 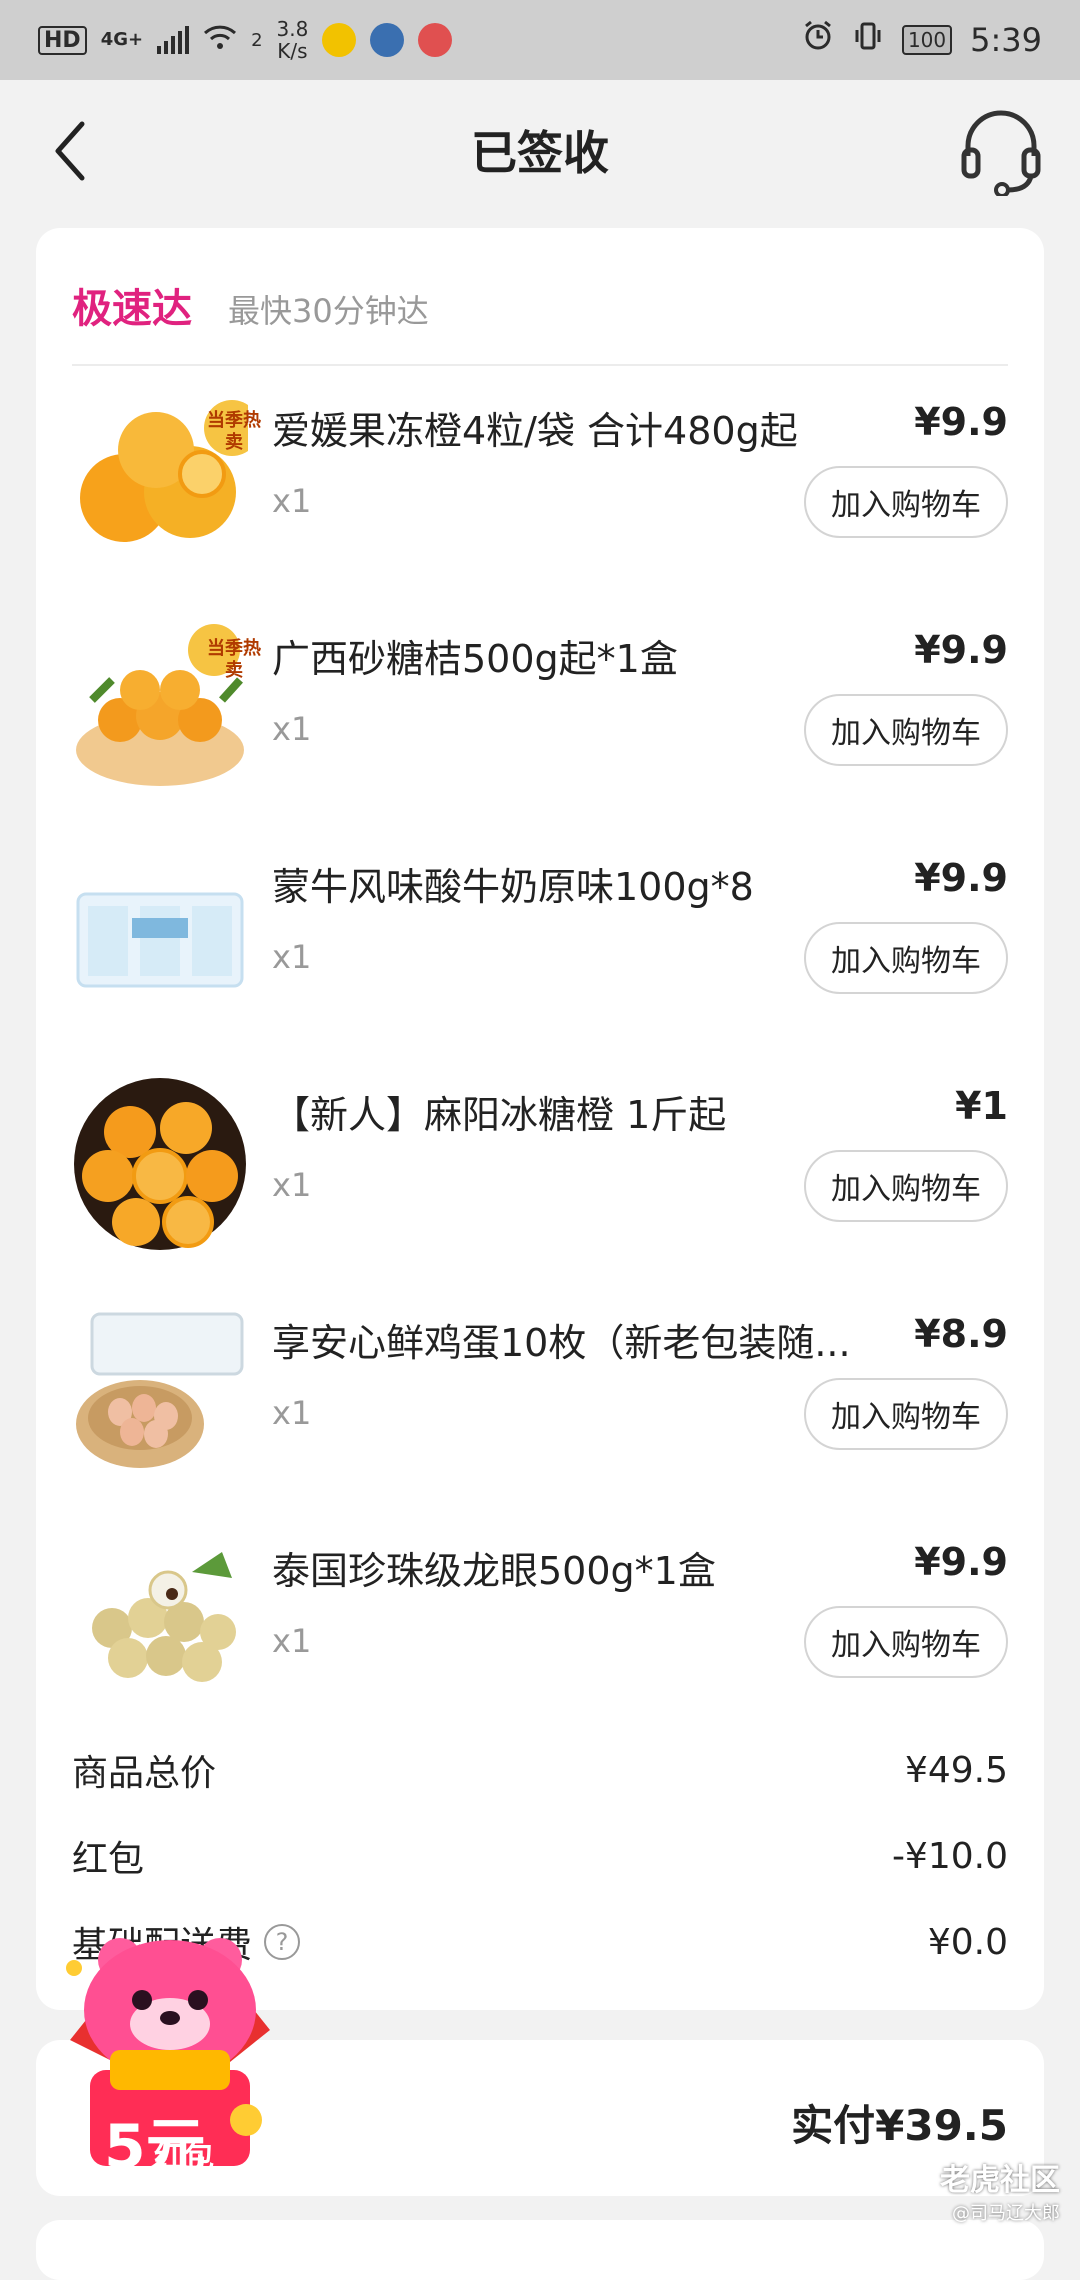 What do you see at coordinates (170, 2051) in the screenshot?
I see `red-packet-promo: 5元 红包` at bounding box center [170, 2051].